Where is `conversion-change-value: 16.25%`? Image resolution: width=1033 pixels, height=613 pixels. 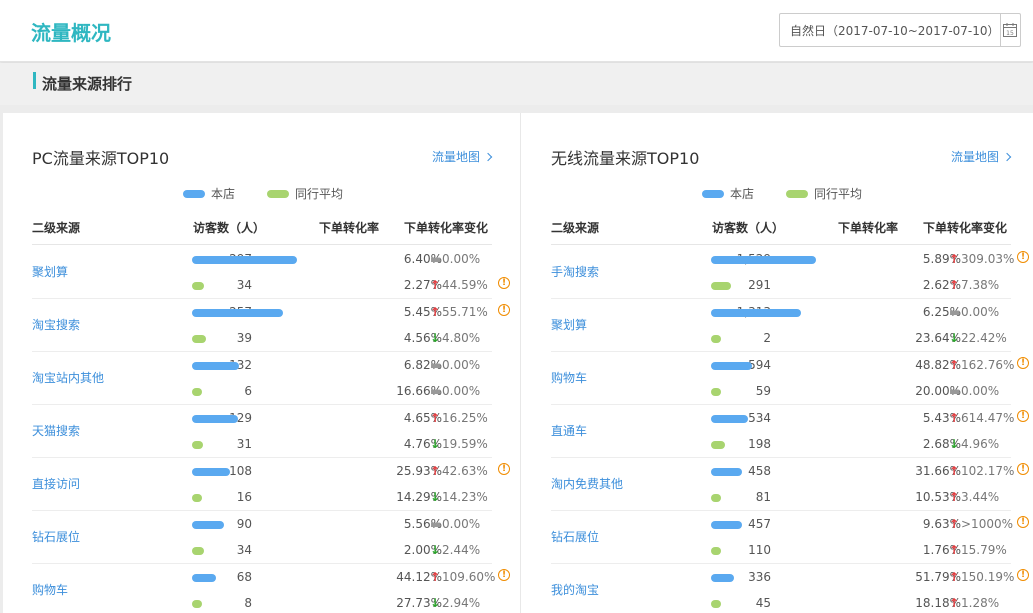 conversion-change-value: 16.25% is located at coordinates (465, 418).